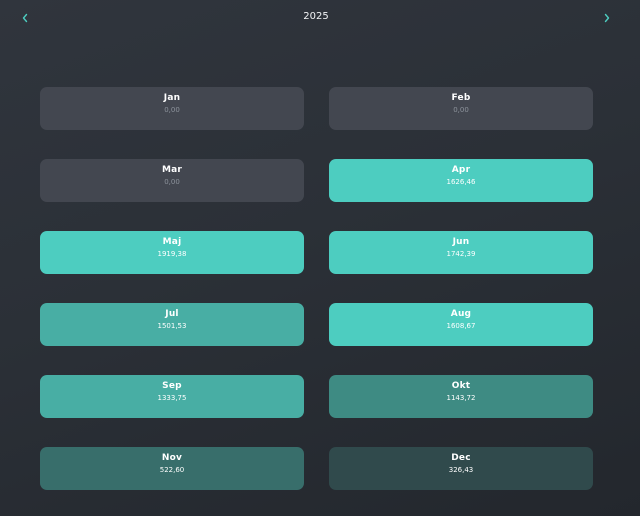 Image resolution: width=640 pixels, height=516 pixels. Describe the element at coordinates (461, 458) in the screenshot. I see `month-name: Dec` at that location.